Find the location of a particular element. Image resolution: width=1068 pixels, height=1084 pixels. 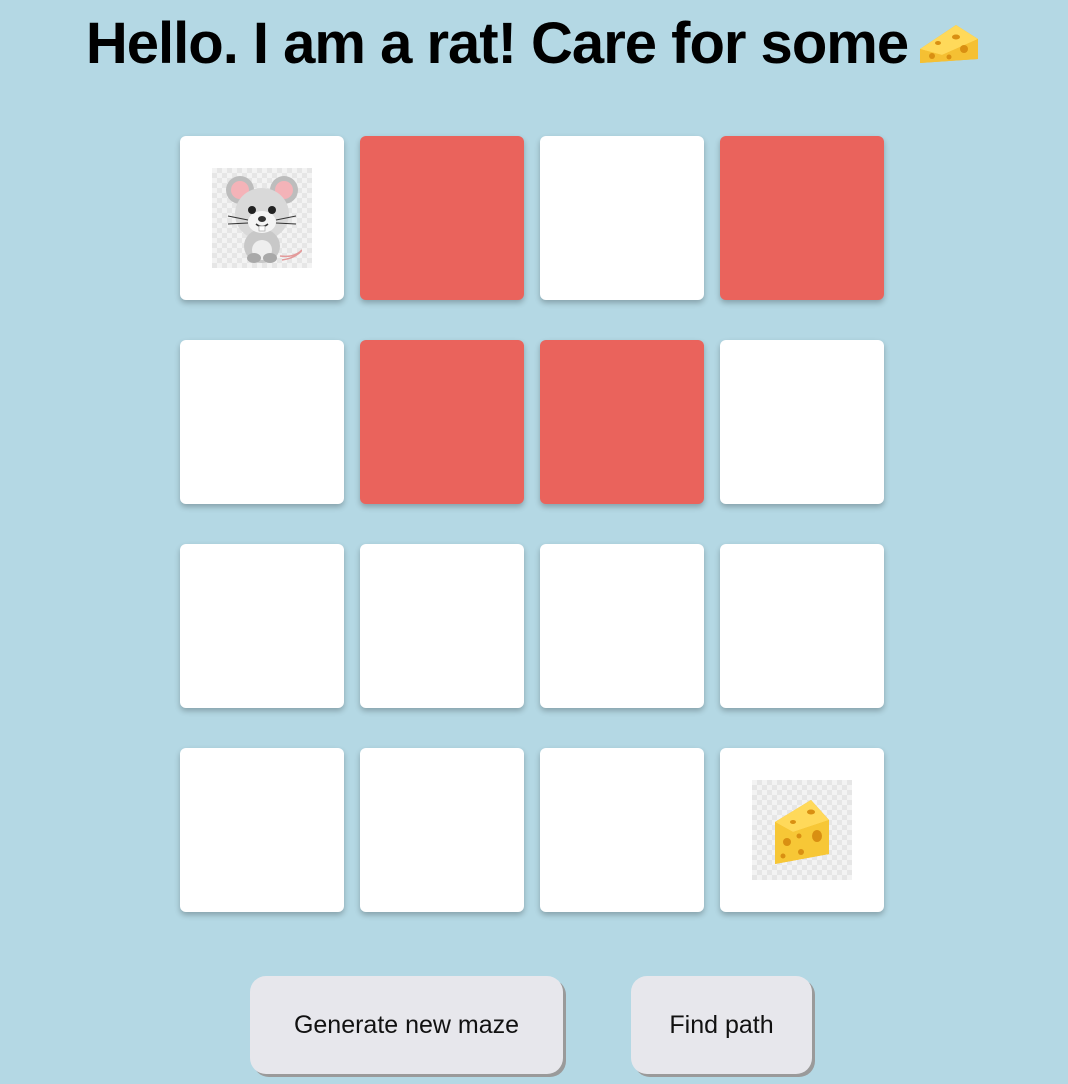

maze-cell-cheese is located at coordinates (802, 830).